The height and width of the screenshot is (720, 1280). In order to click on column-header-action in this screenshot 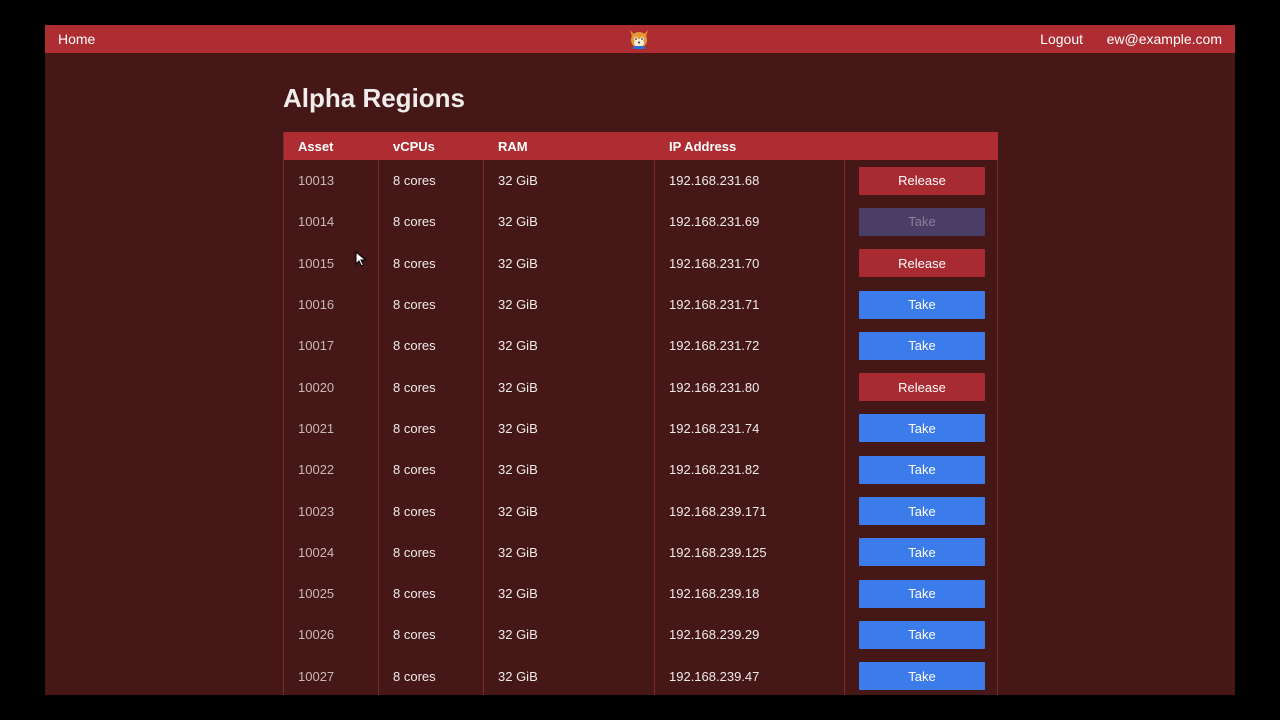, I will do `click(921, 146)`.